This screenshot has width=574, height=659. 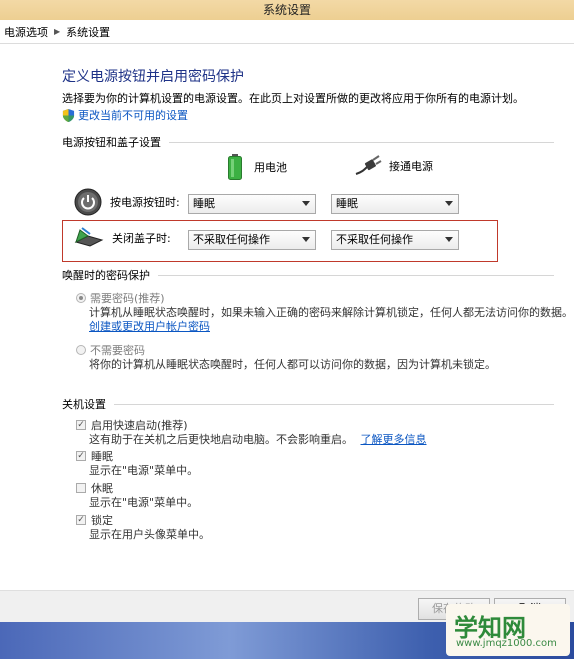 What do you see at coordinates (252, 204) in the screenshot?
I see `power-button-battery-select: 睡眠` at bounding box center [252, 204].